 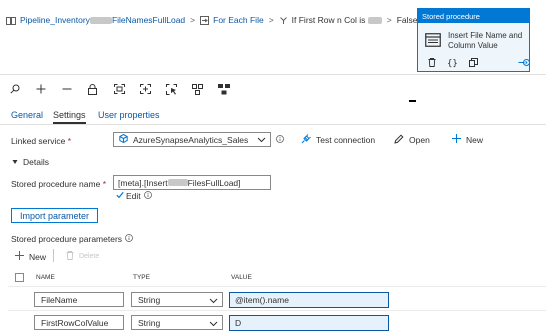 What do you see at coordinates (283, 20) in the screenshot?
I see `if-condition-icon` at bounding box center [283, 20].